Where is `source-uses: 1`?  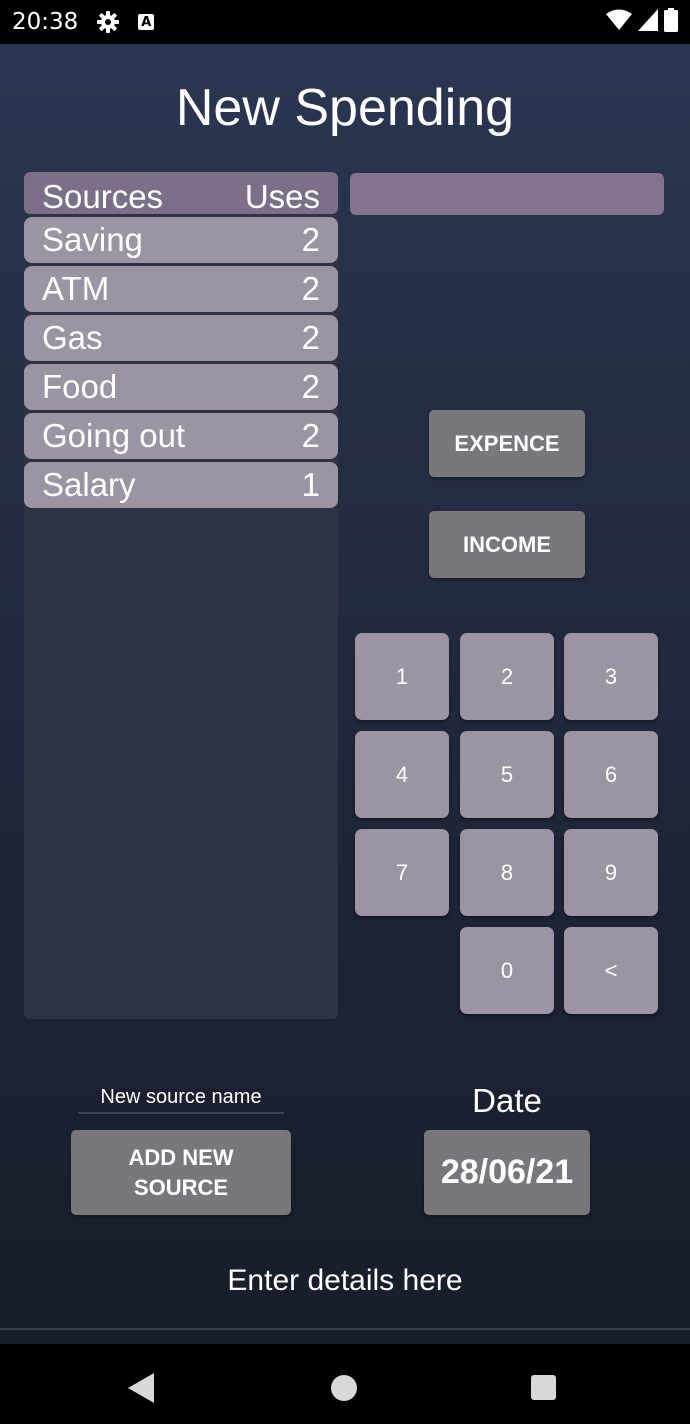
source-uses: 1 is located at coordinates (310, 484).